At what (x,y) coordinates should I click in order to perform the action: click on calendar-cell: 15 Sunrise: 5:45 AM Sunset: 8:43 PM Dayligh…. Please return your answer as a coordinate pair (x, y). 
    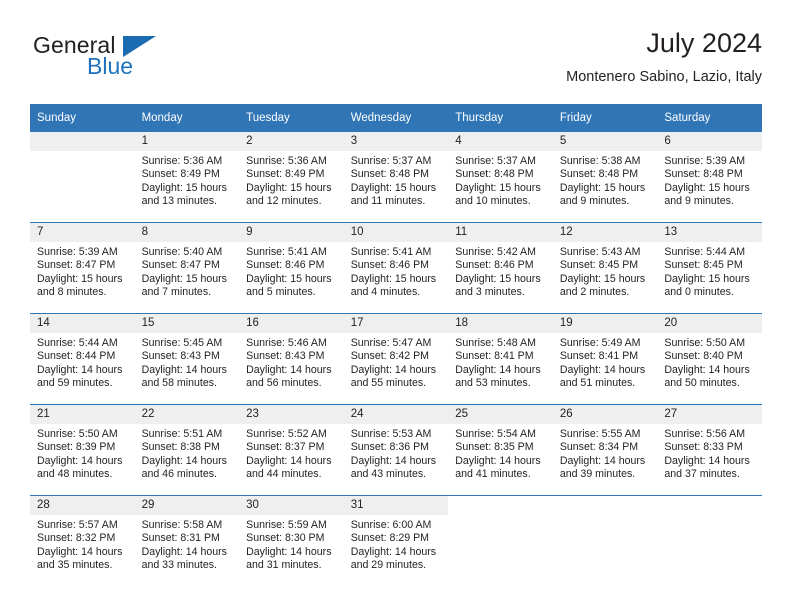
    Looking at the image, I should click on (187, 359).